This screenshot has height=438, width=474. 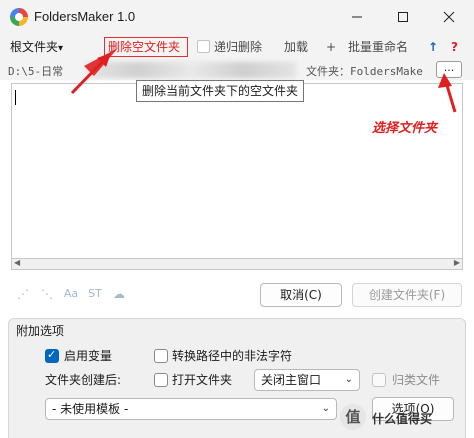 I want to click on enable-vars-checkbox, so click(x=52, y=355).